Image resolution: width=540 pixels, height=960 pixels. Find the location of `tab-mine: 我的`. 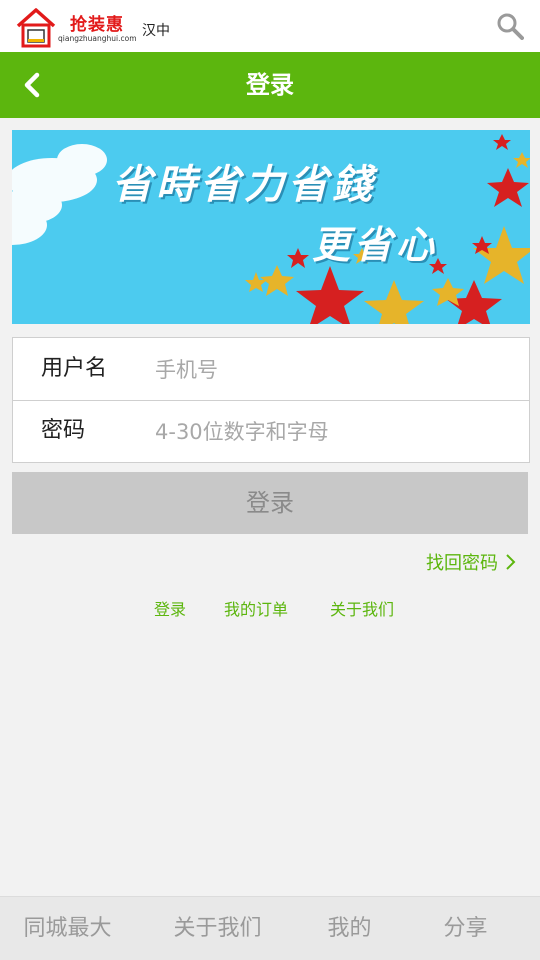

tab-mine: 我的 is located at coordinates (349, 928).